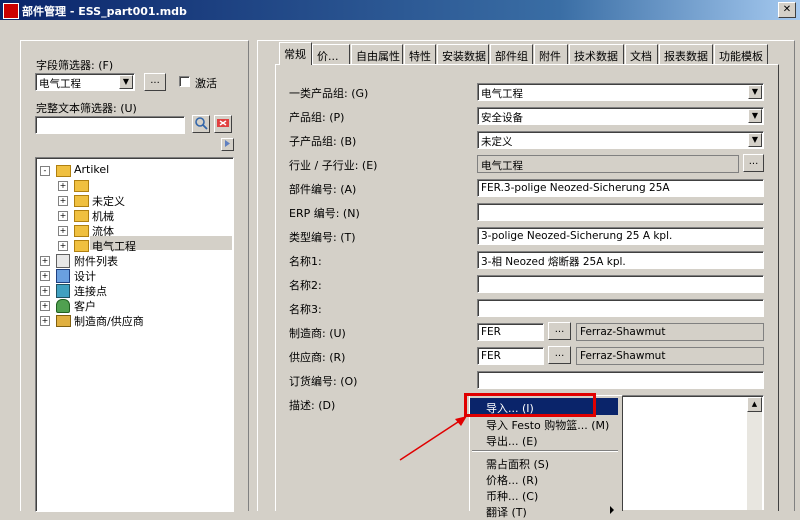 The image size is (800, 520). Describe the element at coordinates (333, 165) in the screenshot. I see `industry-label: 行业 / 子行业: (E)` at that location.